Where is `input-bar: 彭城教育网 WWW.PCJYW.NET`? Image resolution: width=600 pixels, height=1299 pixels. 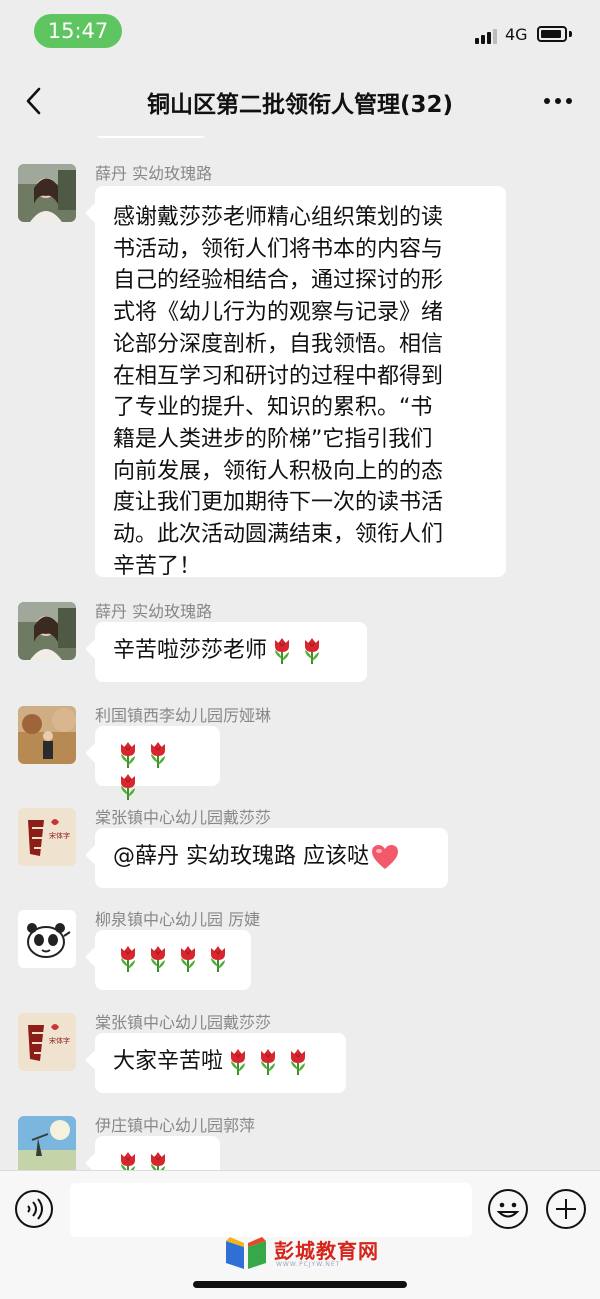 input-bar: 彭城教育网 WWW.PCJYW.NET is located at coordinates (300, 1234).